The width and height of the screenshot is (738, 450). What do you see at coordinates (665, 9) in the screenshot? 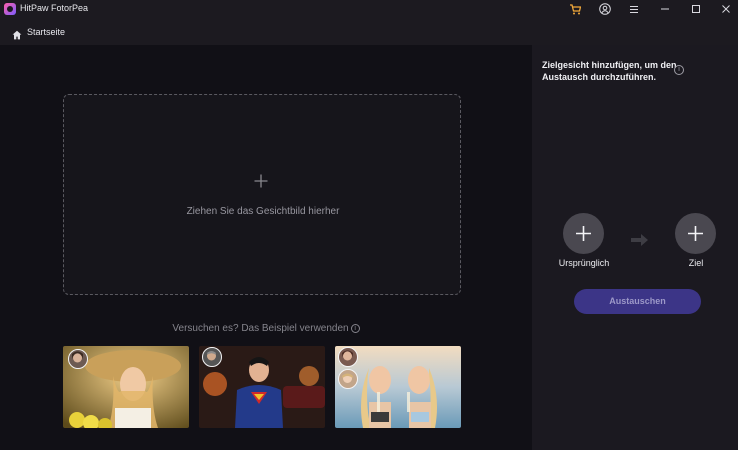
I see `minimize-icon` at bounding box center [665, 9].